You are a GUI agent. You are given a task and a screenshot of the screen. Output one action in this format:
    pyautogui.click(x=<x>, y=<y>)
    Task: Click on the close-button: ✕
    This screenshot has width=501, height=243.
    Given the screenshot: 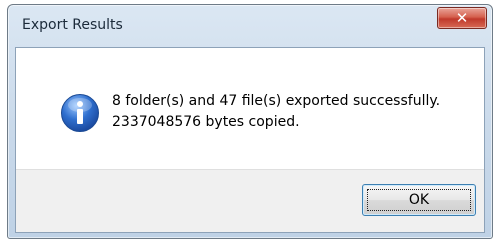 What is the action you would take?
    pyautogui.click(x=462, y=18)
    